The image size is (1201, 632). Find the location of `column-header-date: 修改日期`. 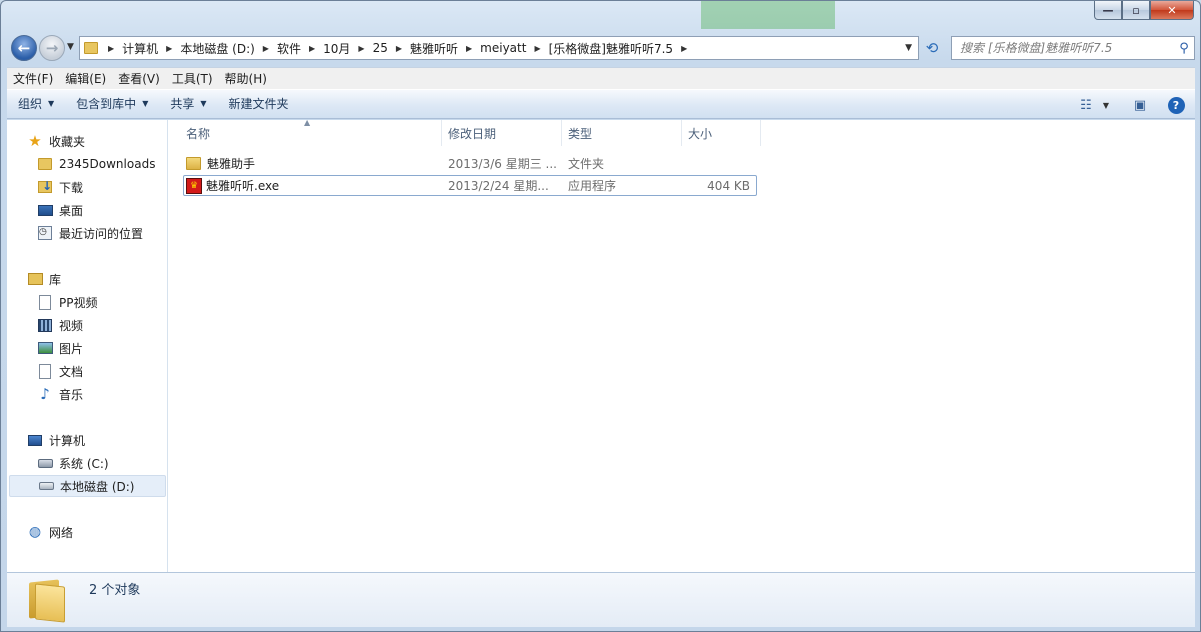

column-header-date: 修改日期 is located at coordinates (502, 133).